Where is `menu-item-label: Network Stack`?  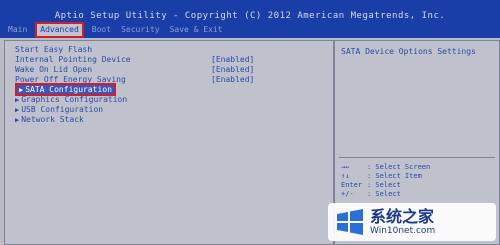
menu-item-label: Network Stack is located at coordinates (52, 119).